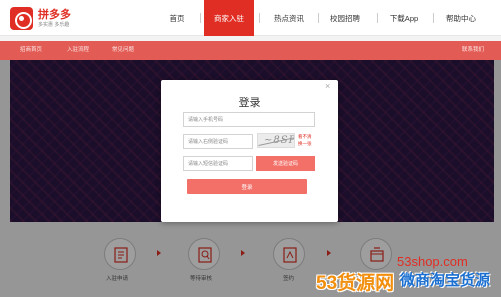 Image resolution: width=501 pixels, height=297 pixels. Describe the element at coordinates (123, 50) in the screenshot. I see `subnav-item-faq: 常见问题` at that location.